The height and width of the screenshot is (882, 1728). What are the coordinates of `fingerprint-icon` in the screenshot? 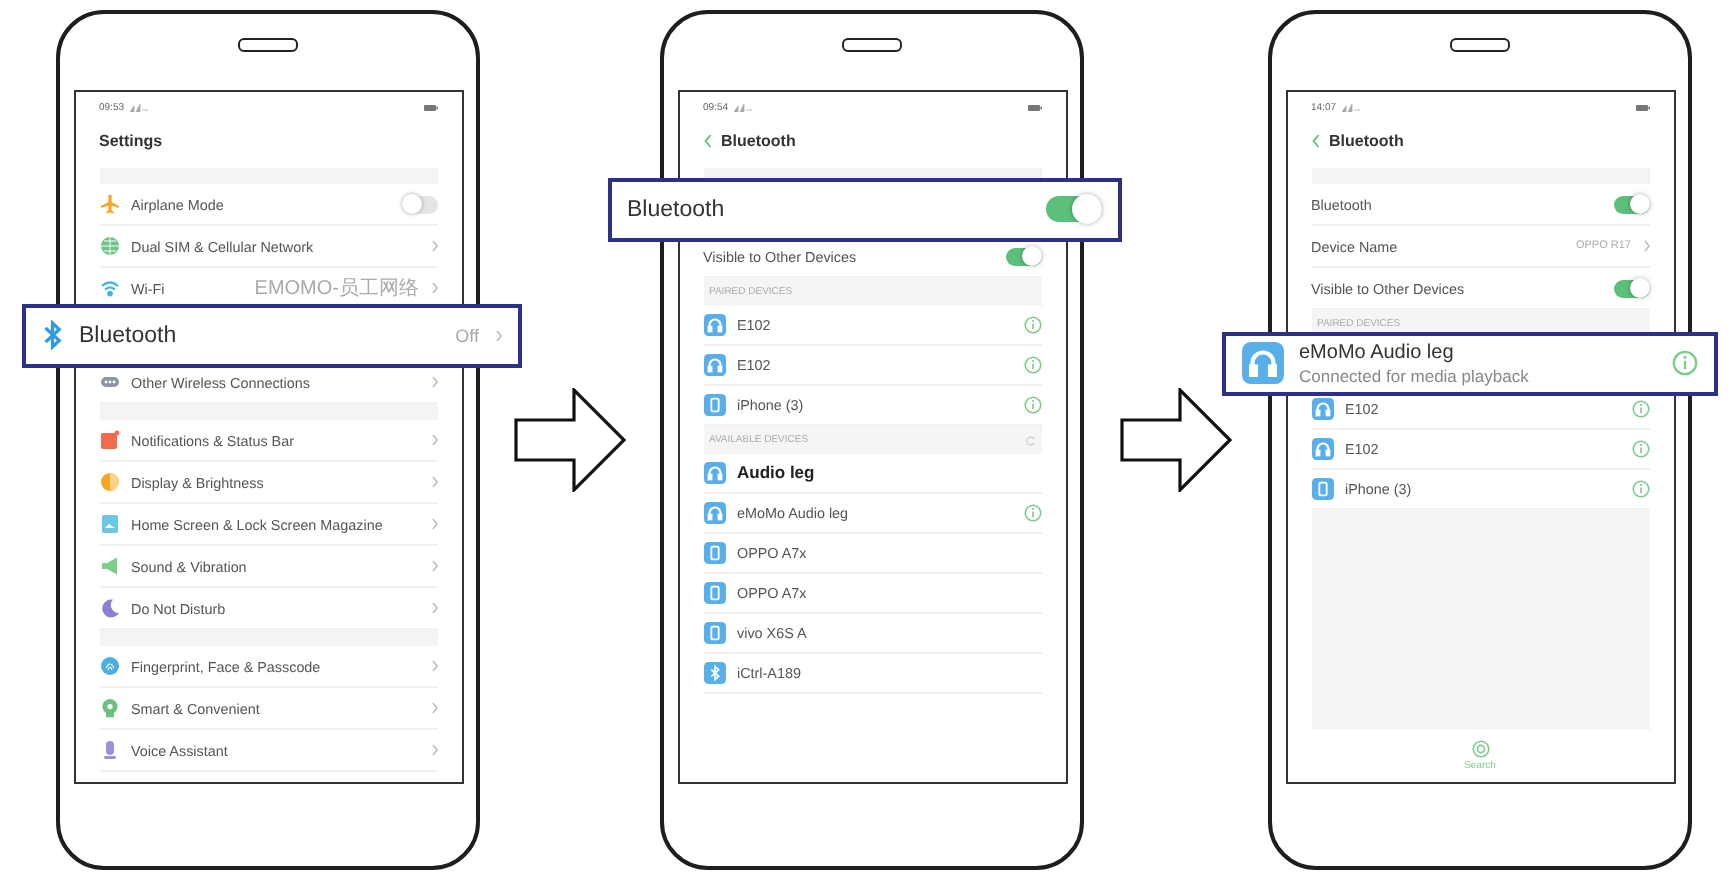 It's located at (109, 666).